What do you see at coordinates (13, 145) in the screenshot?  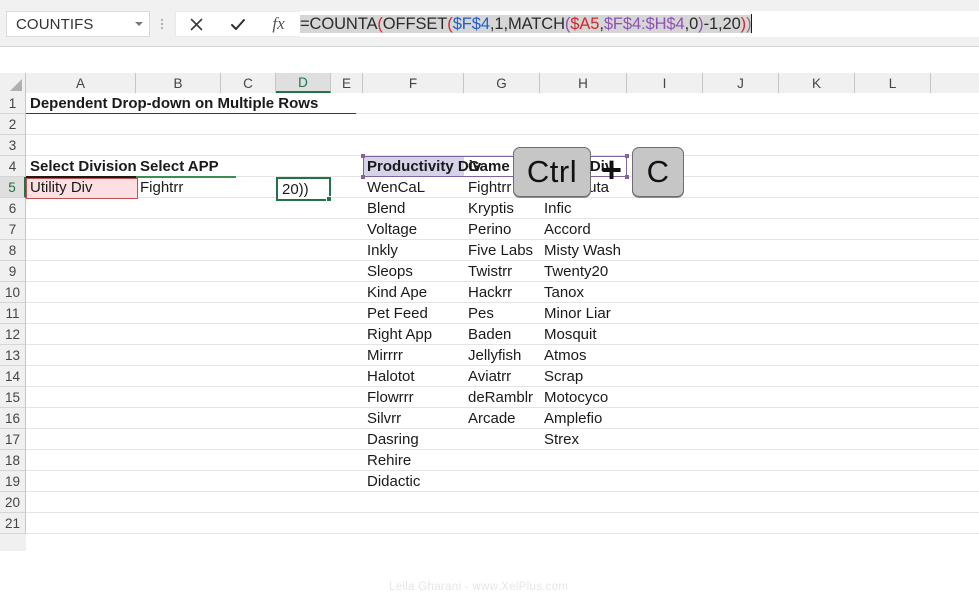 I see `row-header-3: 3` at bounding box center [13, 145].